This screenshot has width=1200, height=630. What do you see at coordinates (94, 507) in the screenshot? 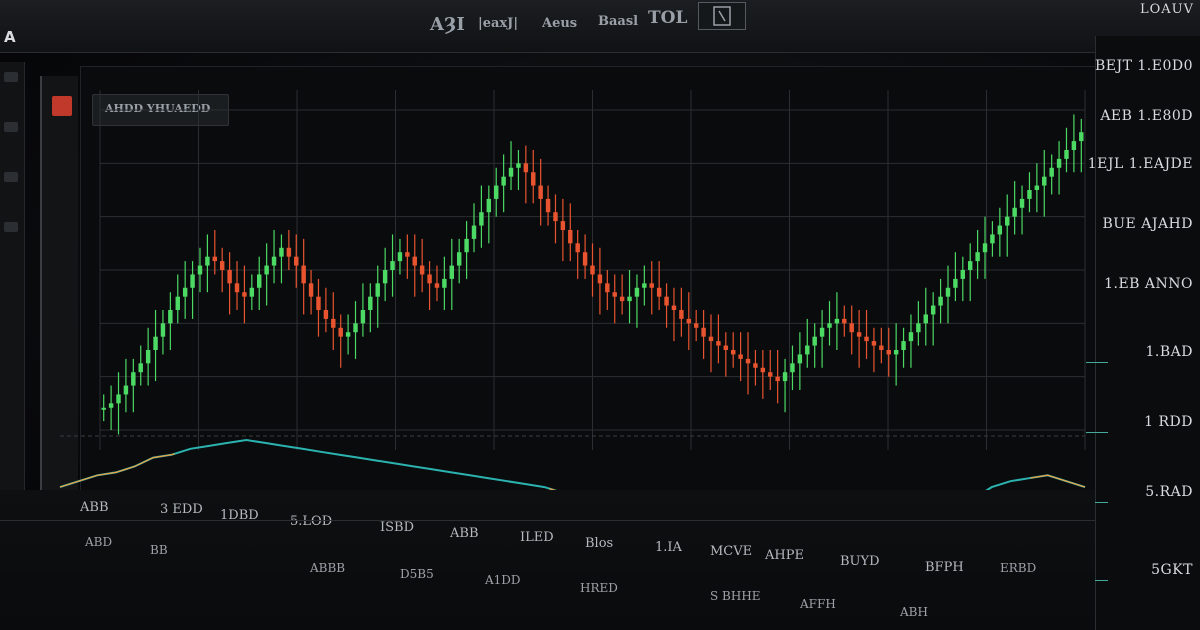
I see `time-axis-label: ABB` at bounding box center [94, 507].